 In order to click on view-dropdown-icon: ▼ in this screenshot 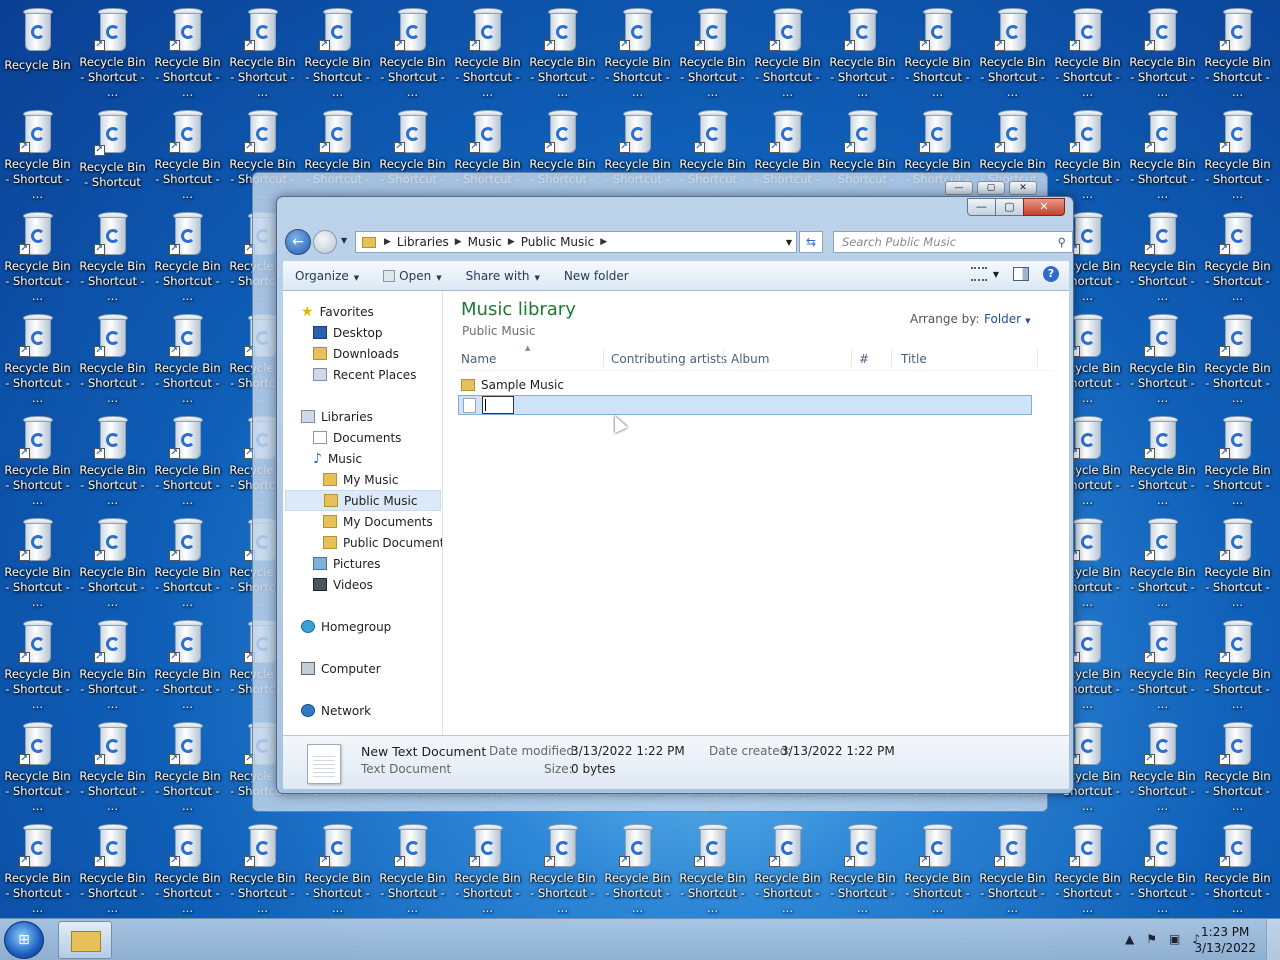, I will do `click(996, 274)`.